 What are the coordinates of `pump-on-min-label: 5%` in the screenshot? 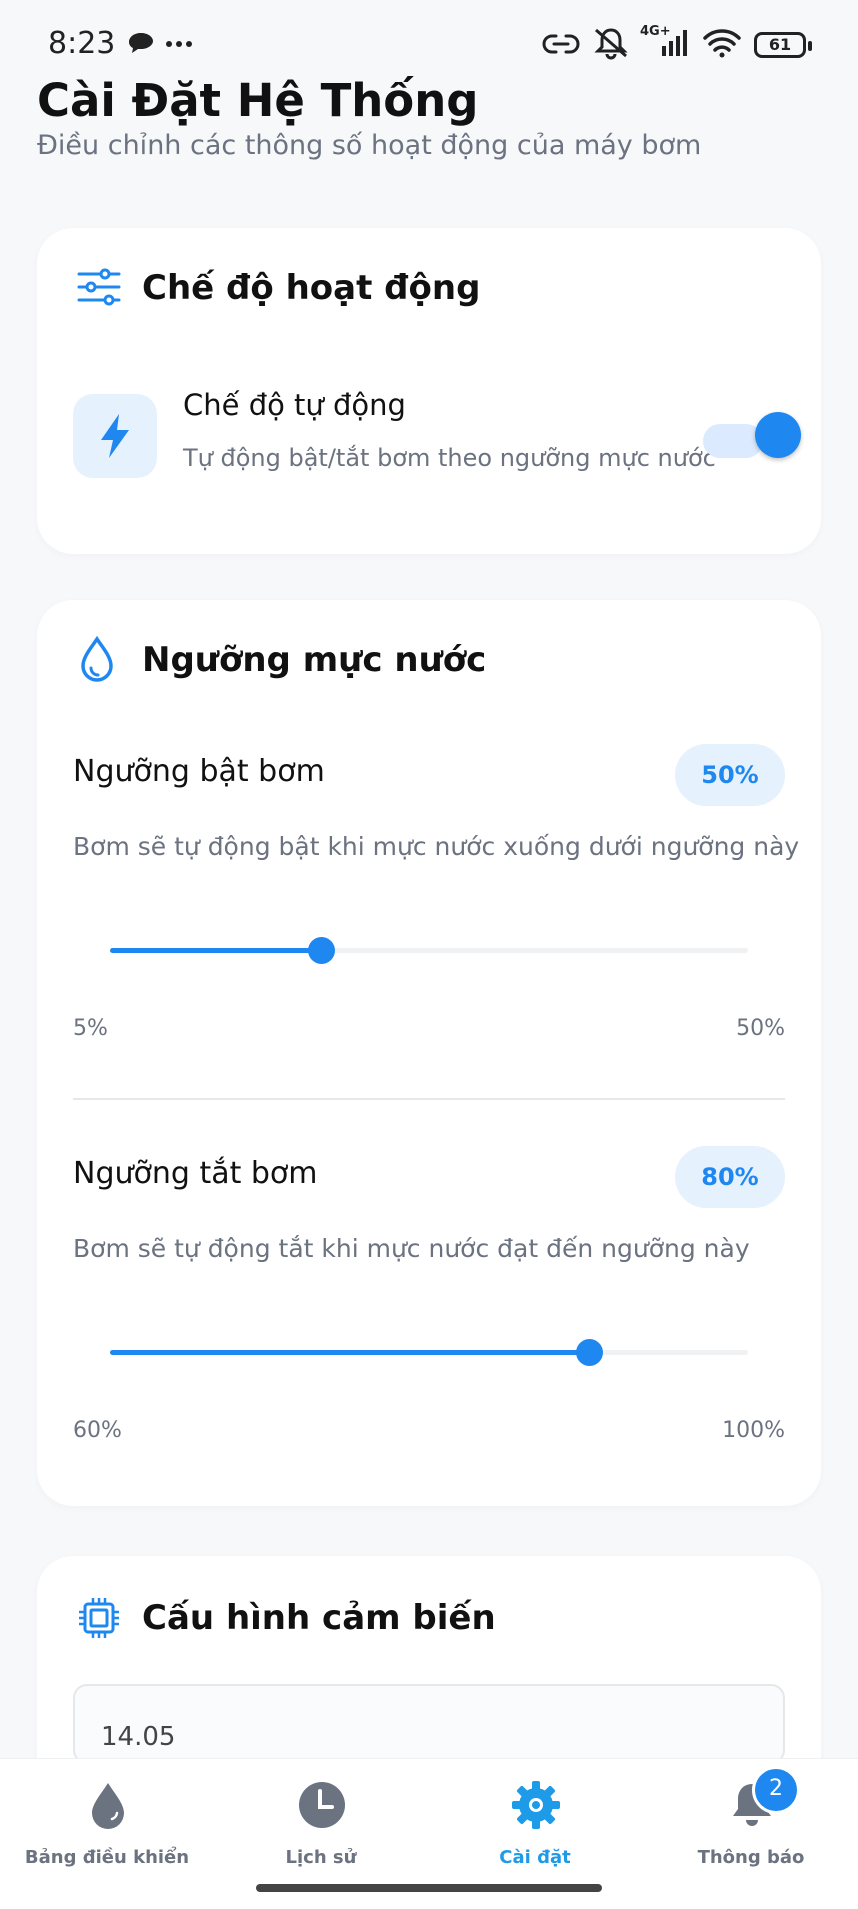 It's located at (90, 1028).